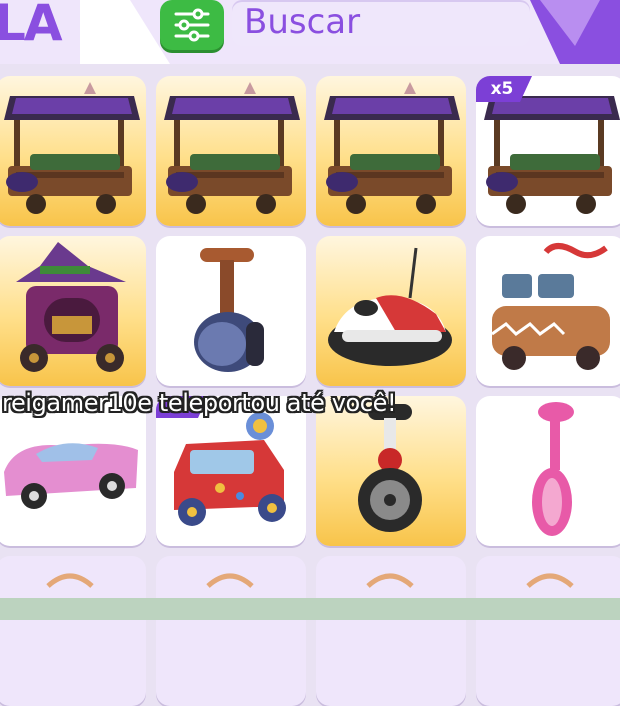 The image size is (620, 706). Describe the element at coordinates (71, 307) in the screenshot. I see `witch-carriage-icon` at that location.